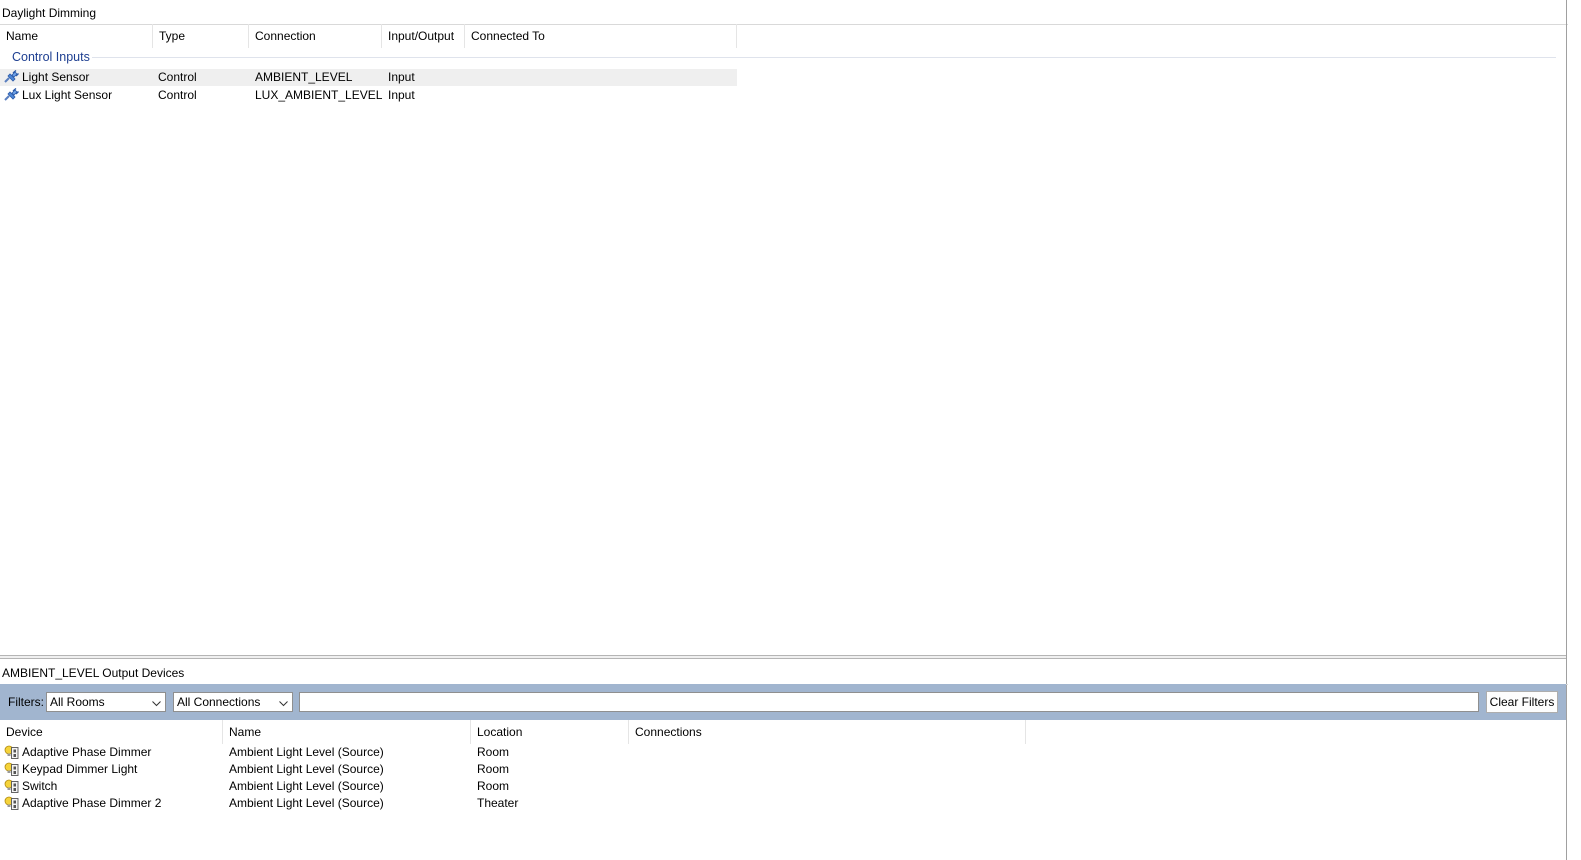 This screenshot has width=1581, height=860. What do you see at coordinates (87, 752) in the screenshot?
I see `row-device: Adaptive Phase Dimmer` at bounding box center [87, 752].